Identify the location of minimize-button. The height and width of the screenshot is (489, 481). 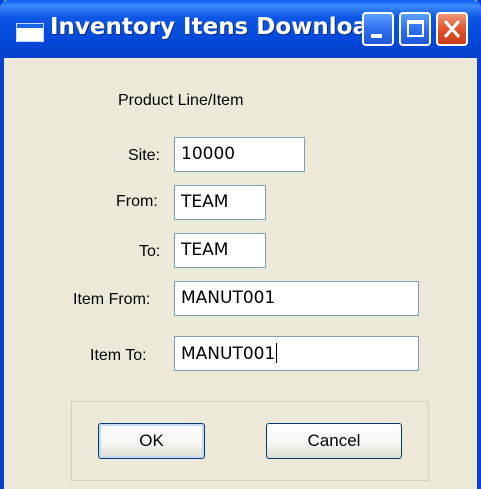
(378, 29).